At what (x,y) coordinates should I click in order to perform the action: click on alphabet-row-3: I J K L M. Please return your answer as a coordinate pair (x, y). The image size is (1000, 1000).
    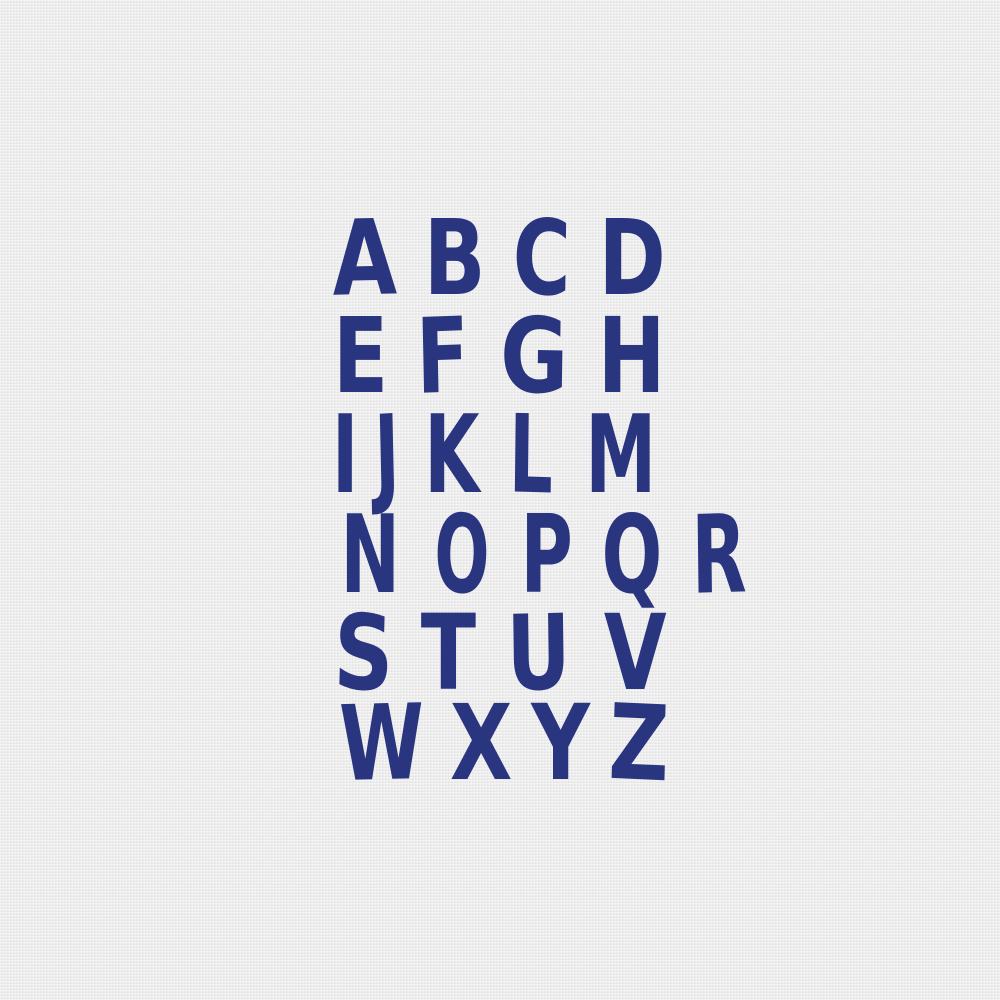
    Looking at the image, I should click on (500, 455).